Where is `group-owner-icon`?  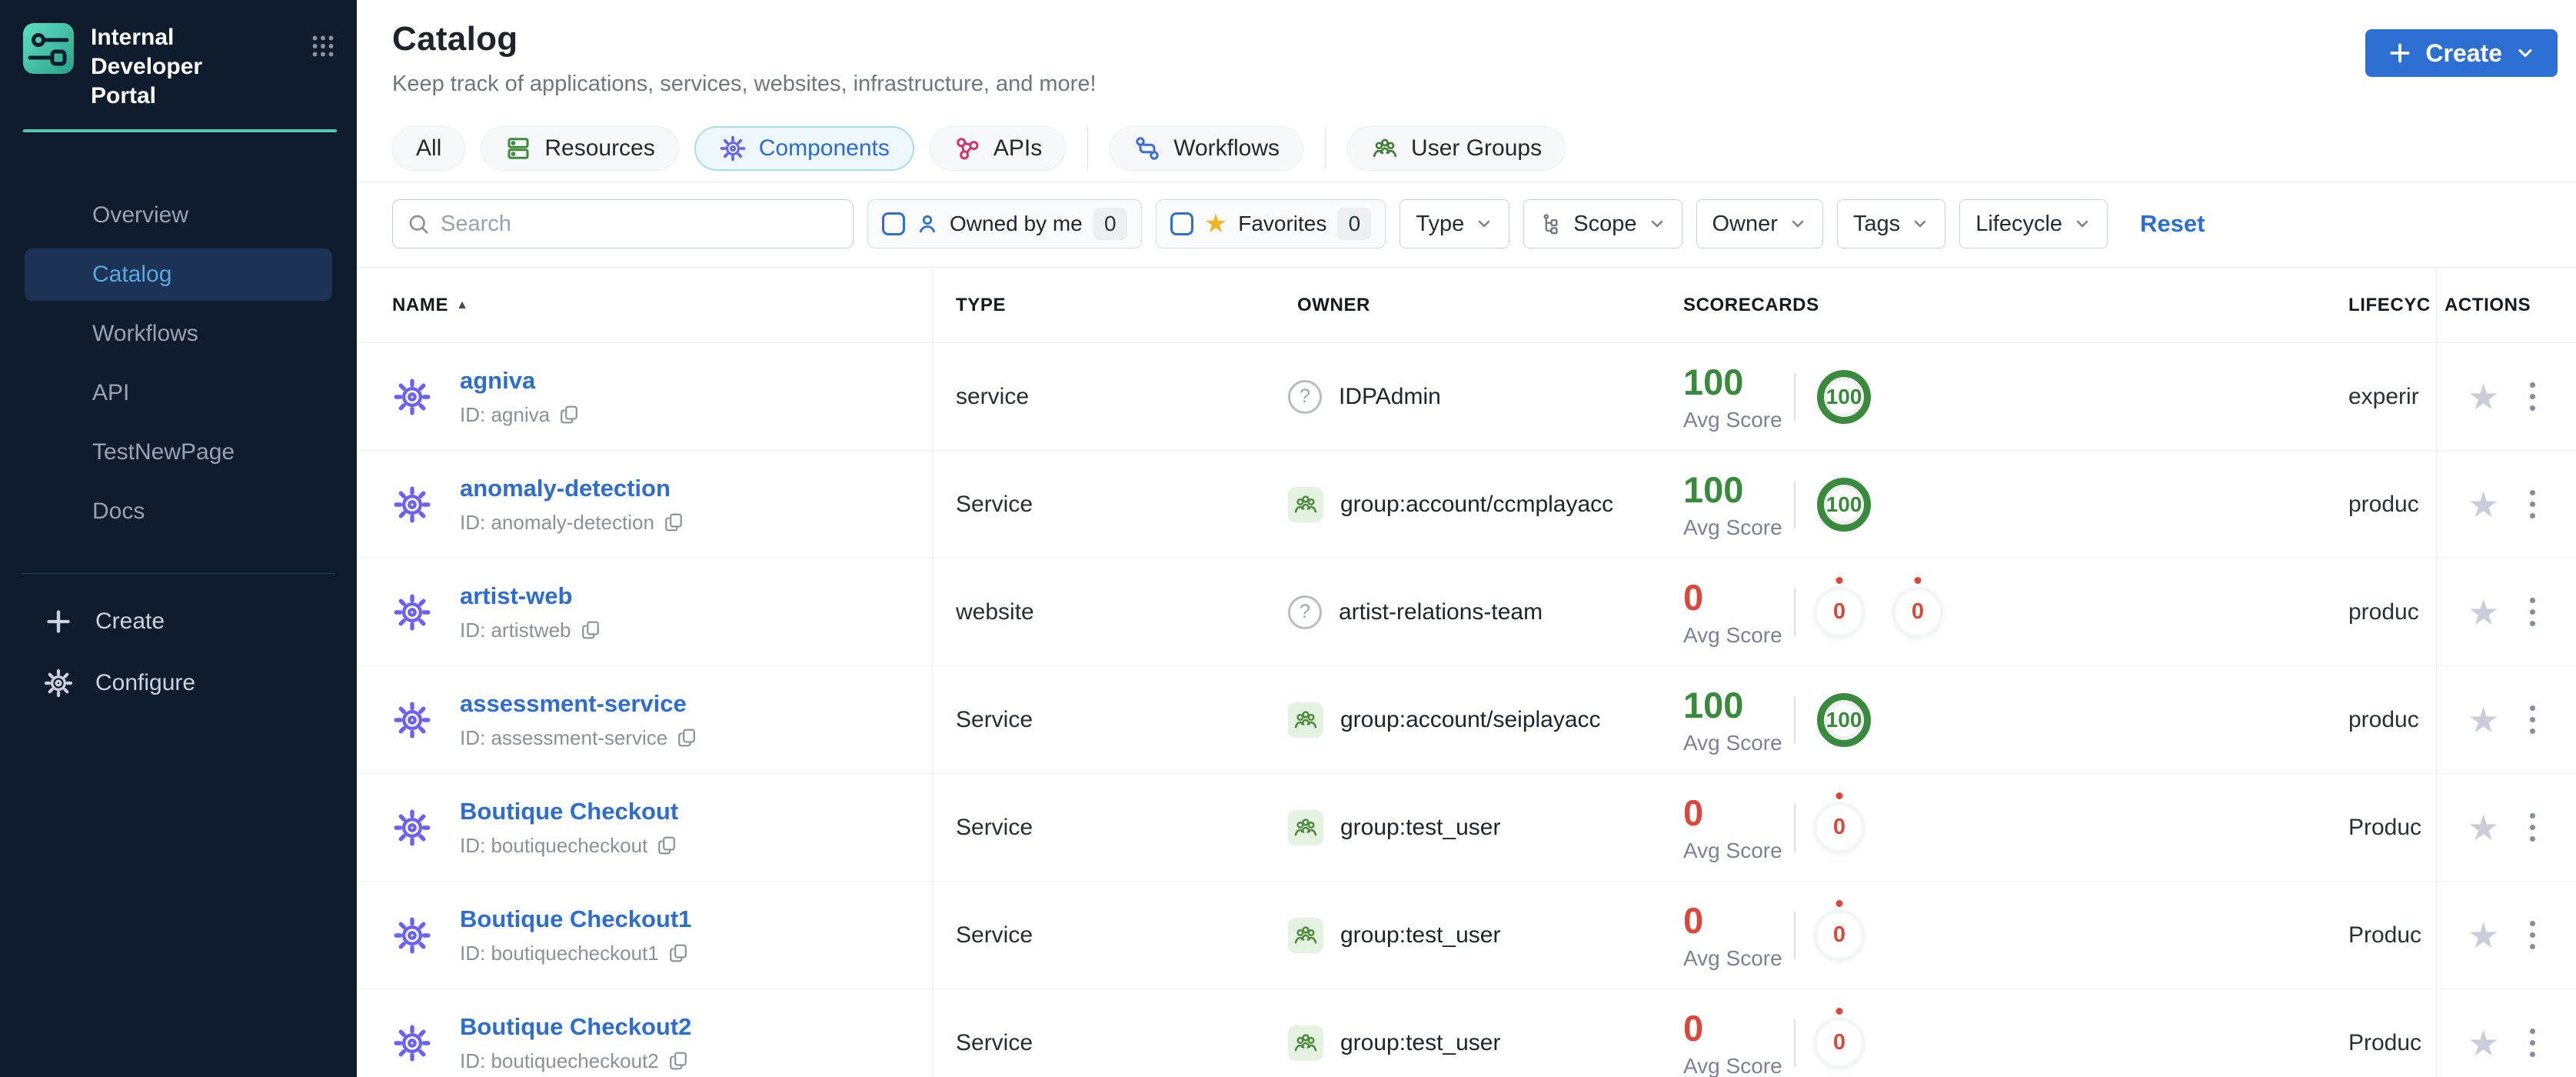
group-owner-icon is located at coordinates (1306, 1043).